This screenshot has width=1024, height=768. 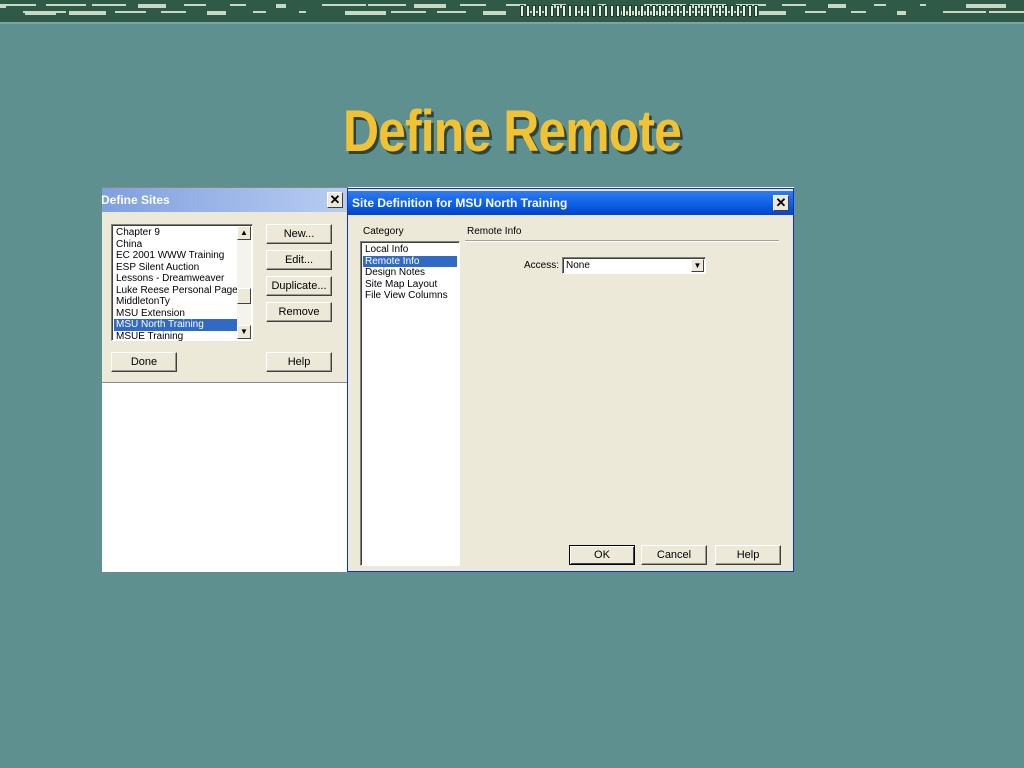 What do you see at coordinates (176, 337) in the screenshot?
I see `site-list-item: MSUE Training` at bounding box center [176, 337].